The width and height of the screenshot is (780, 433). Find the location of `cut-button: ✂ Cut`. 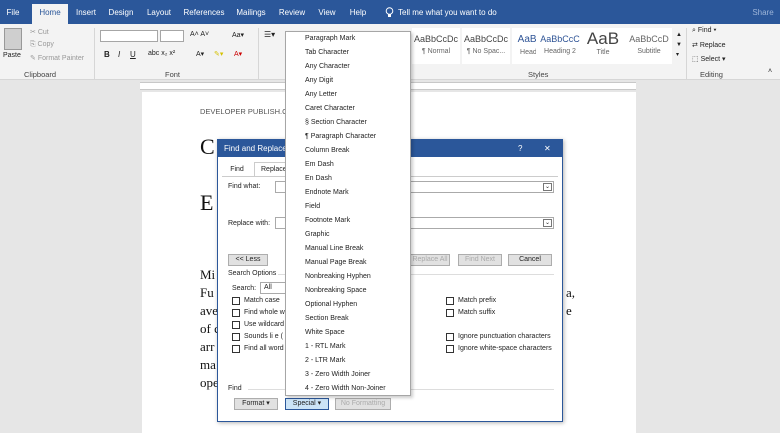

cut-button: ✂ Cut is located at coordinates (39, 32).